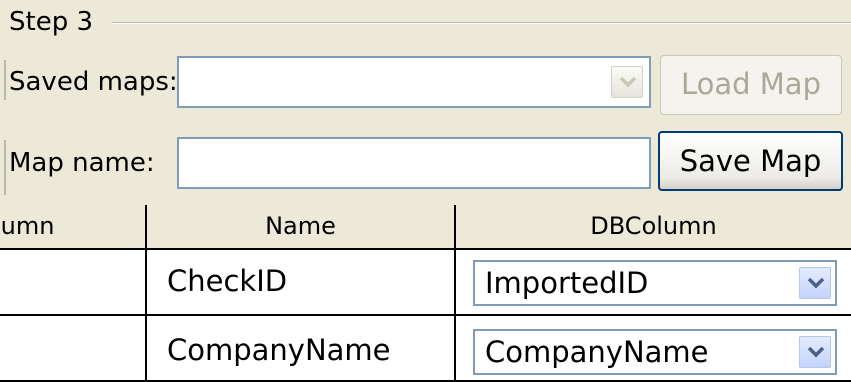 The width and height of the screenshot is (851, 382). Describe the element at coordinates (414, 82) in the screenshot. I see `saved-maps-combobox` at that location.